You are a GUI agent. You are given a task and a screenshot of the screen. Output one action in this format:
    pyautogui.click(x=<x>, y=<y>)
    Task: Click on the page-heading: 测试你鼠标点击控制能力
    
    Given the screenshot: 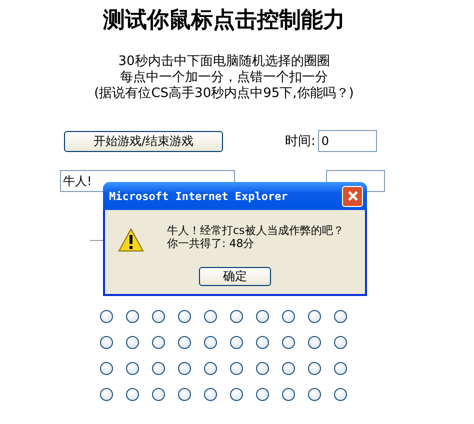 What is the action you would take?
    pyautogui.click(x=224, y=21)
    